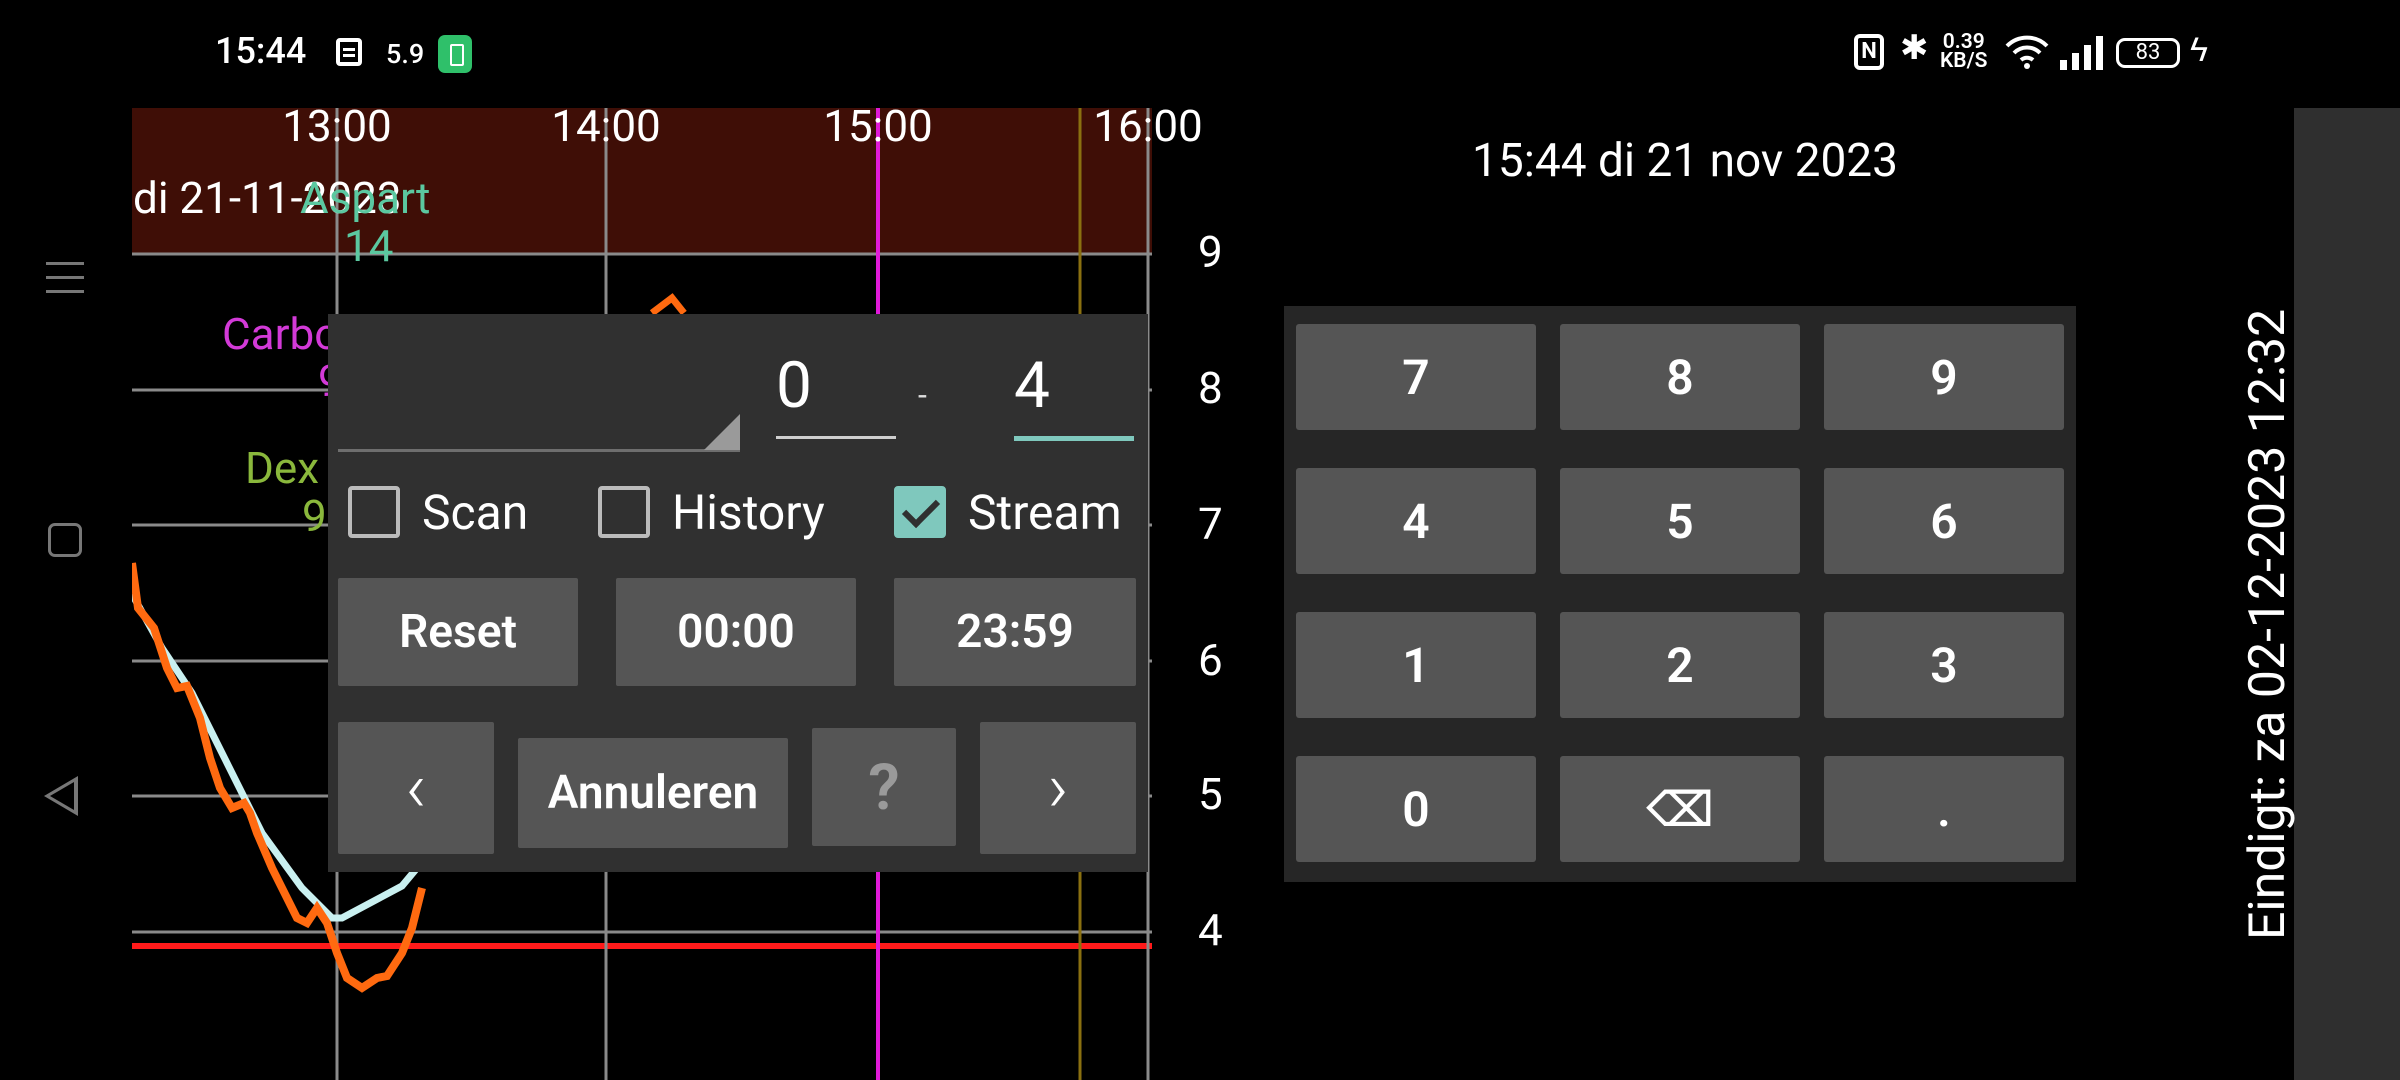 The height and width of the screenshot is (1080, 2400). Describe the element at coordinates (1058, 788) in the screenshot. I see `next-button: ›` at that location.